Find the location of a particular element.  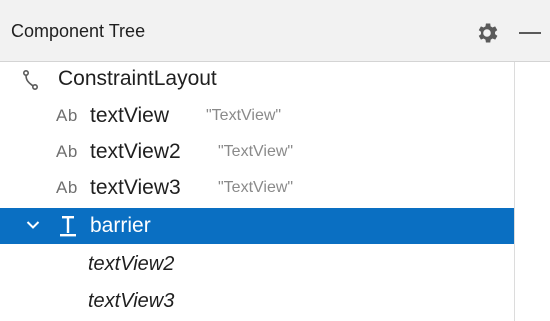

minimize-icon is located at coordinates (530, 33).